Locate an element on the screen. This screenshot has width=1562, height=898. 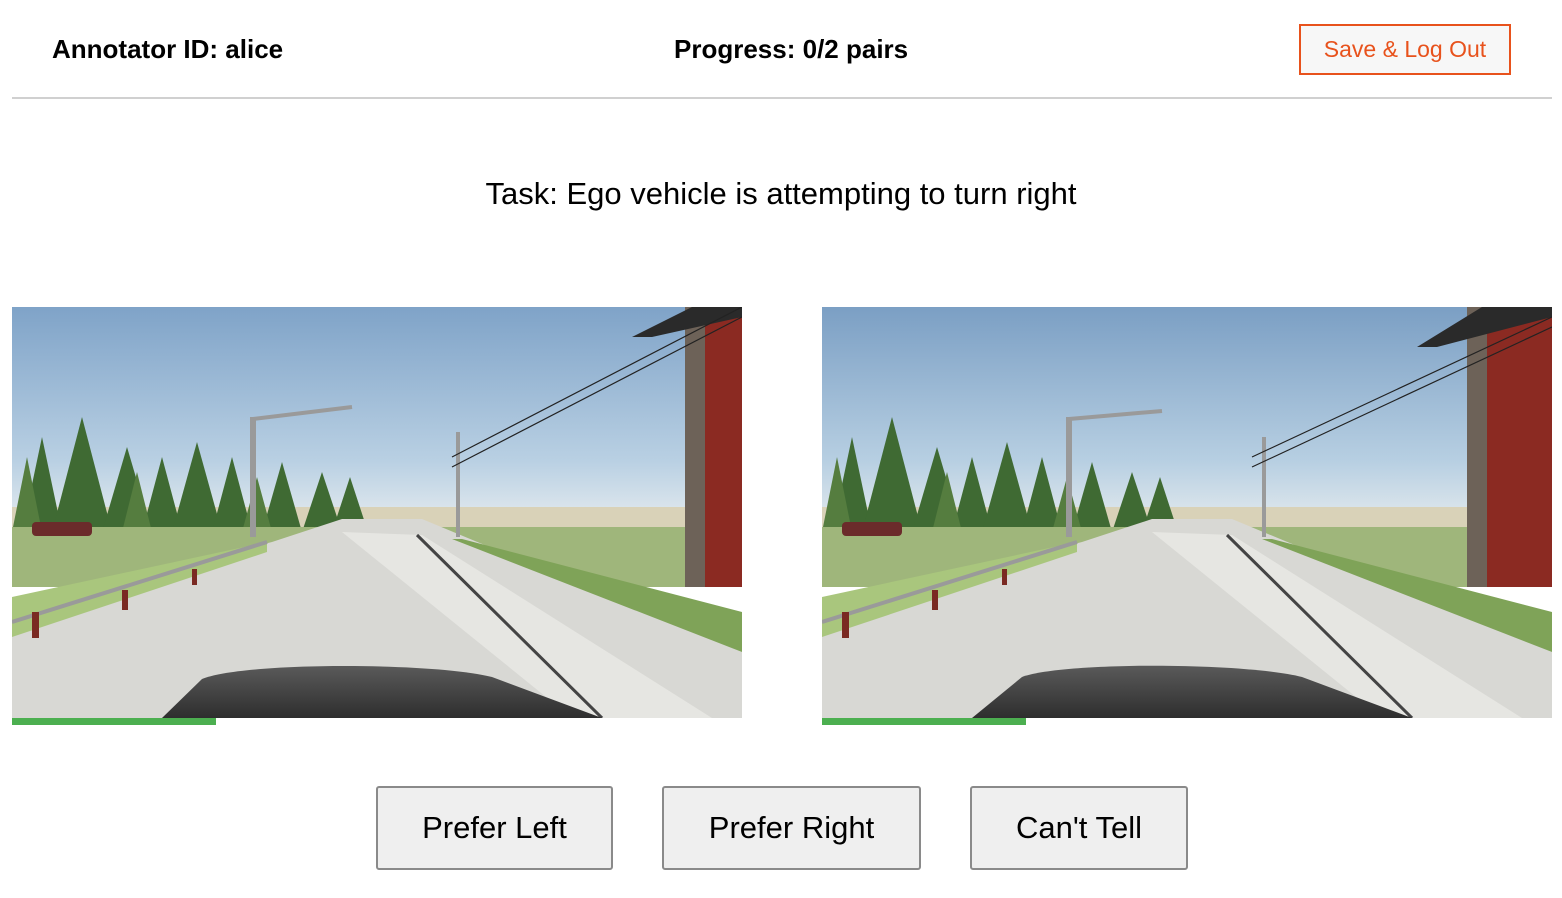
cant-tell-button: Can't Tell is located at coordinates (1079, 828).